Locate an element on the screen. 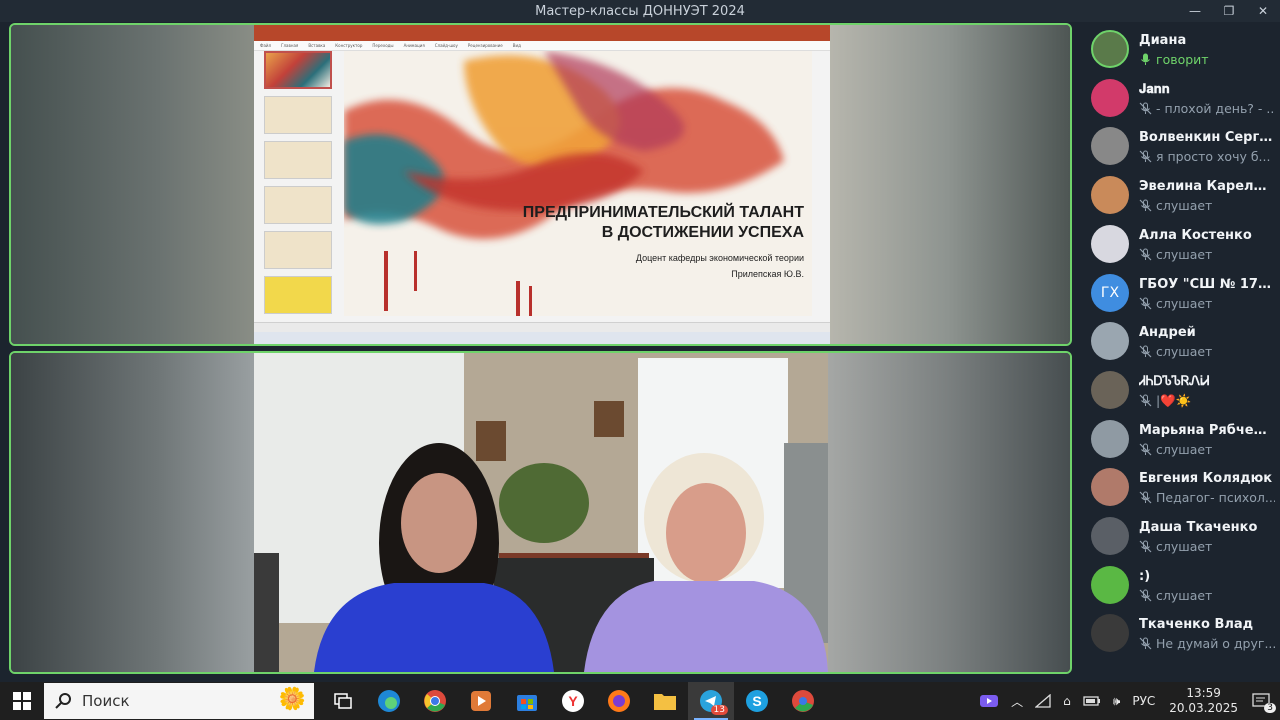 The image size is (1280, 720). participant-name: Алла Костенко is located at coordinates (1195, 235).